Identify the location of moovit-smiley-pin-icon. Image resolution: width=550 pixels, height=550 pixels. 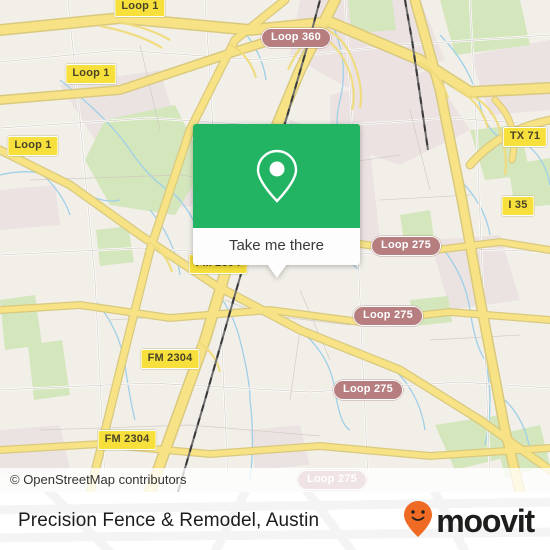
(418, 521).